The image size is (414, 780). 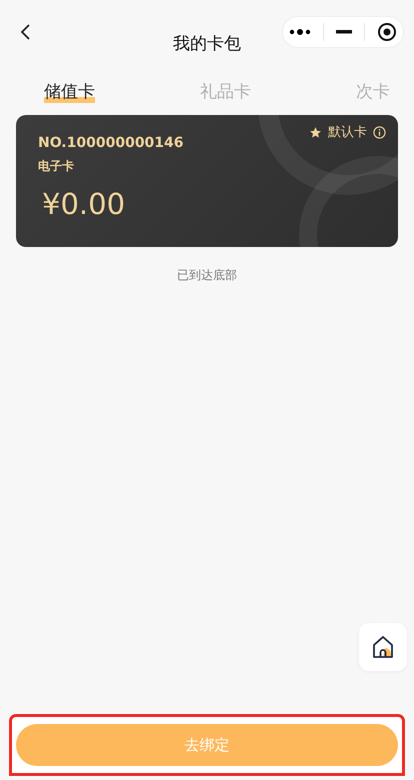 What do you see at coordinates (84, 204) in the screenshot?
I see `card-balance: ¥0.00` at bounding box center [84, 204].